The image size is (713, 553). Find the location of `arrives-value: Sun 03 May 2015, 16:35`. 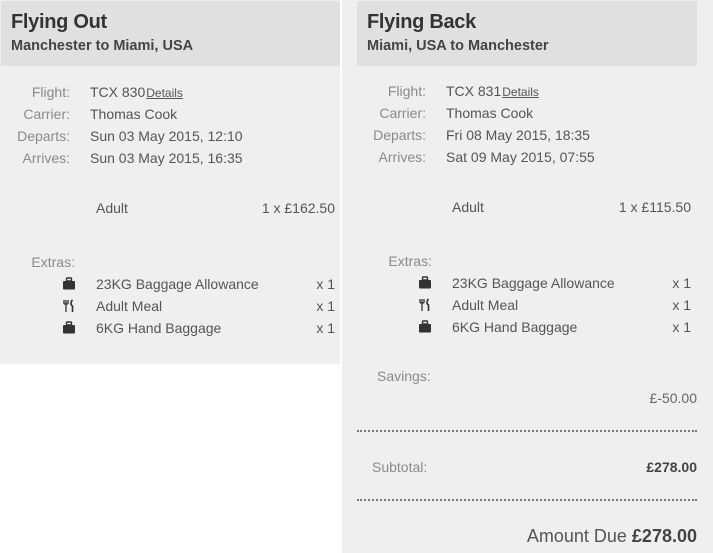

arrives-value: Sun 03 May 2015, 16:35 is located at coordinates (166, 158).